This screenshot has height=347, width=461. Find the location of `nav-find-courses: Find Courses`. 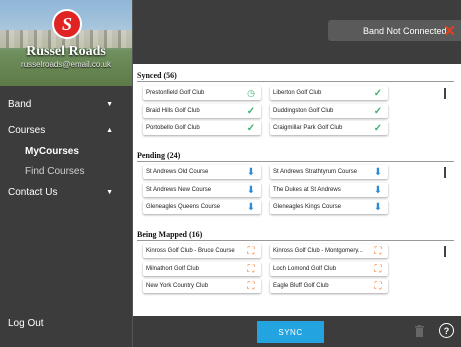

nav-find-courses: Find Courses is located at coordinates (66, 171).